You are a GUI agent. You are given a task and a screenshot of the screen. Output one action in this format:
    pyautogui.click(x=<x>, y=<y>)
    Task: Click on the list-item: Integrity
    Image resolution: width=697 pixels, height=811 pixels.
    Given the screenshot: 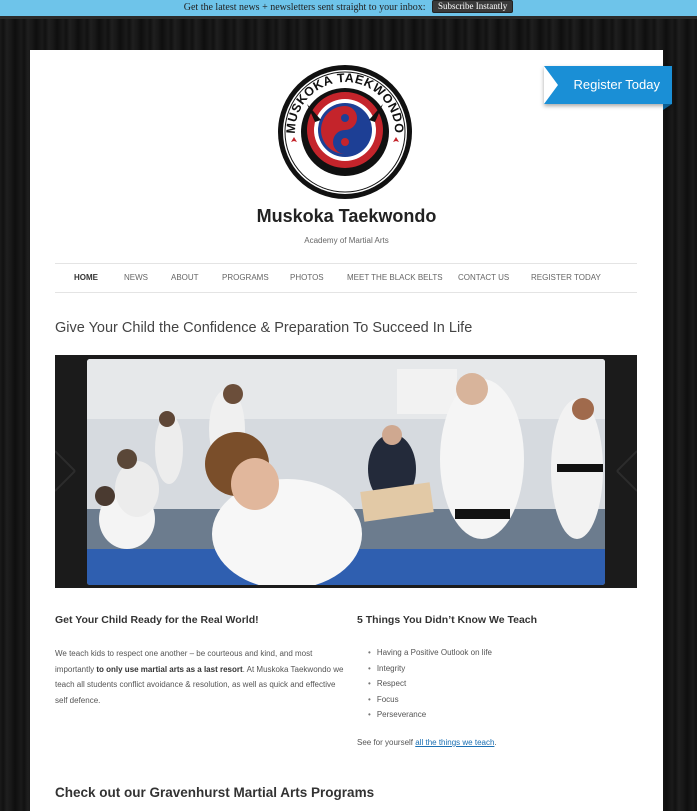 What is the action you would take?
    pyautogui.click(x=430, y=669)
    